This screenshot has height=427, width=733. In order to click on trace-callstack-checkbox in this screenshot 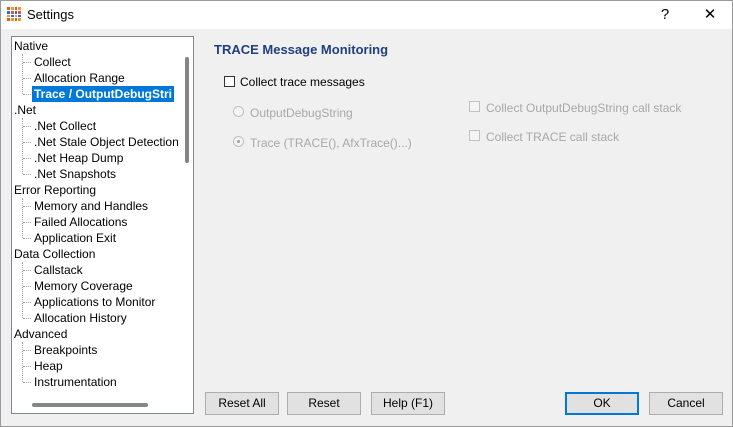, I will do `click(474, 135)`.